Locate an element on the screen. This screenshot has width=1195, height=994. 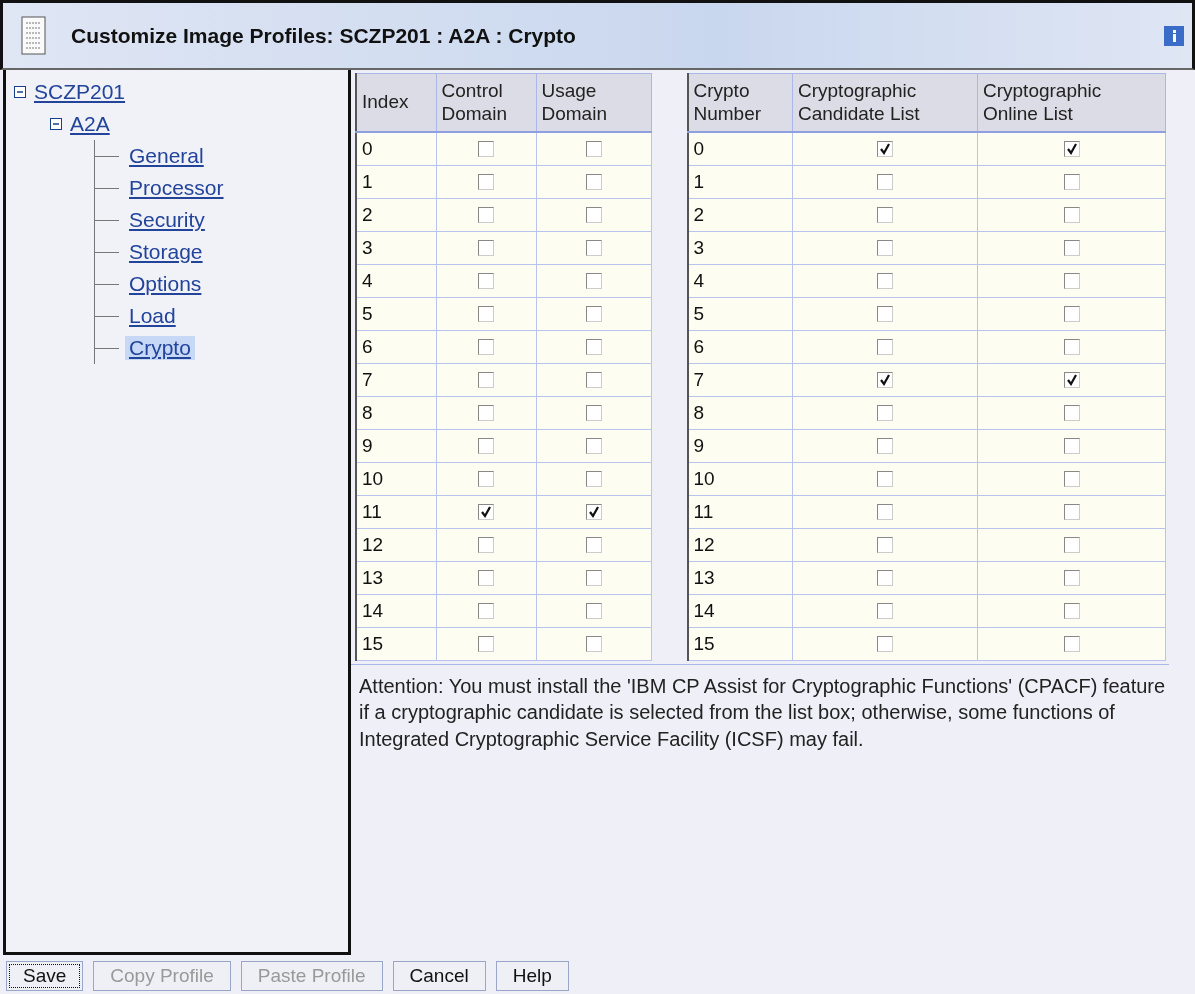
tree-item: Processor is located at coordinates (176, 188).